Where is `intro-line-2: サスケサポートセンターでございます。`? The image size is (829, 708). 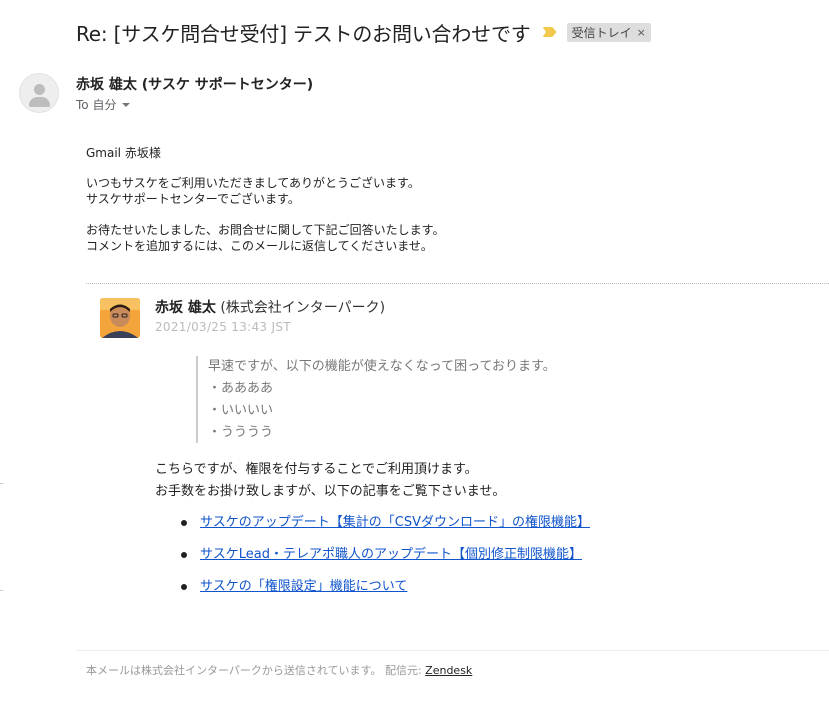 intro-line-2: サスケサポートセンターでございます。 is located at coordinates (193, 199).